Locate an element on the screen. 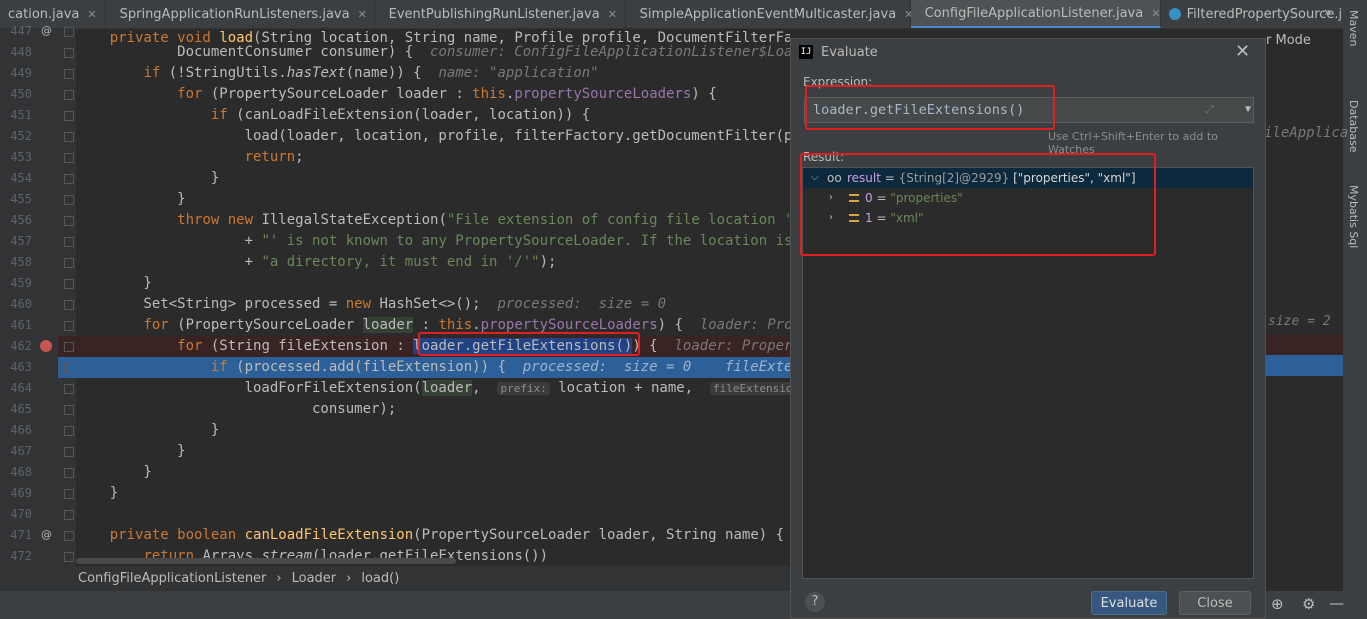 This screenshot has width=1367, height=619. param-hint: fileExtension: is located at coordinates (749, 388).